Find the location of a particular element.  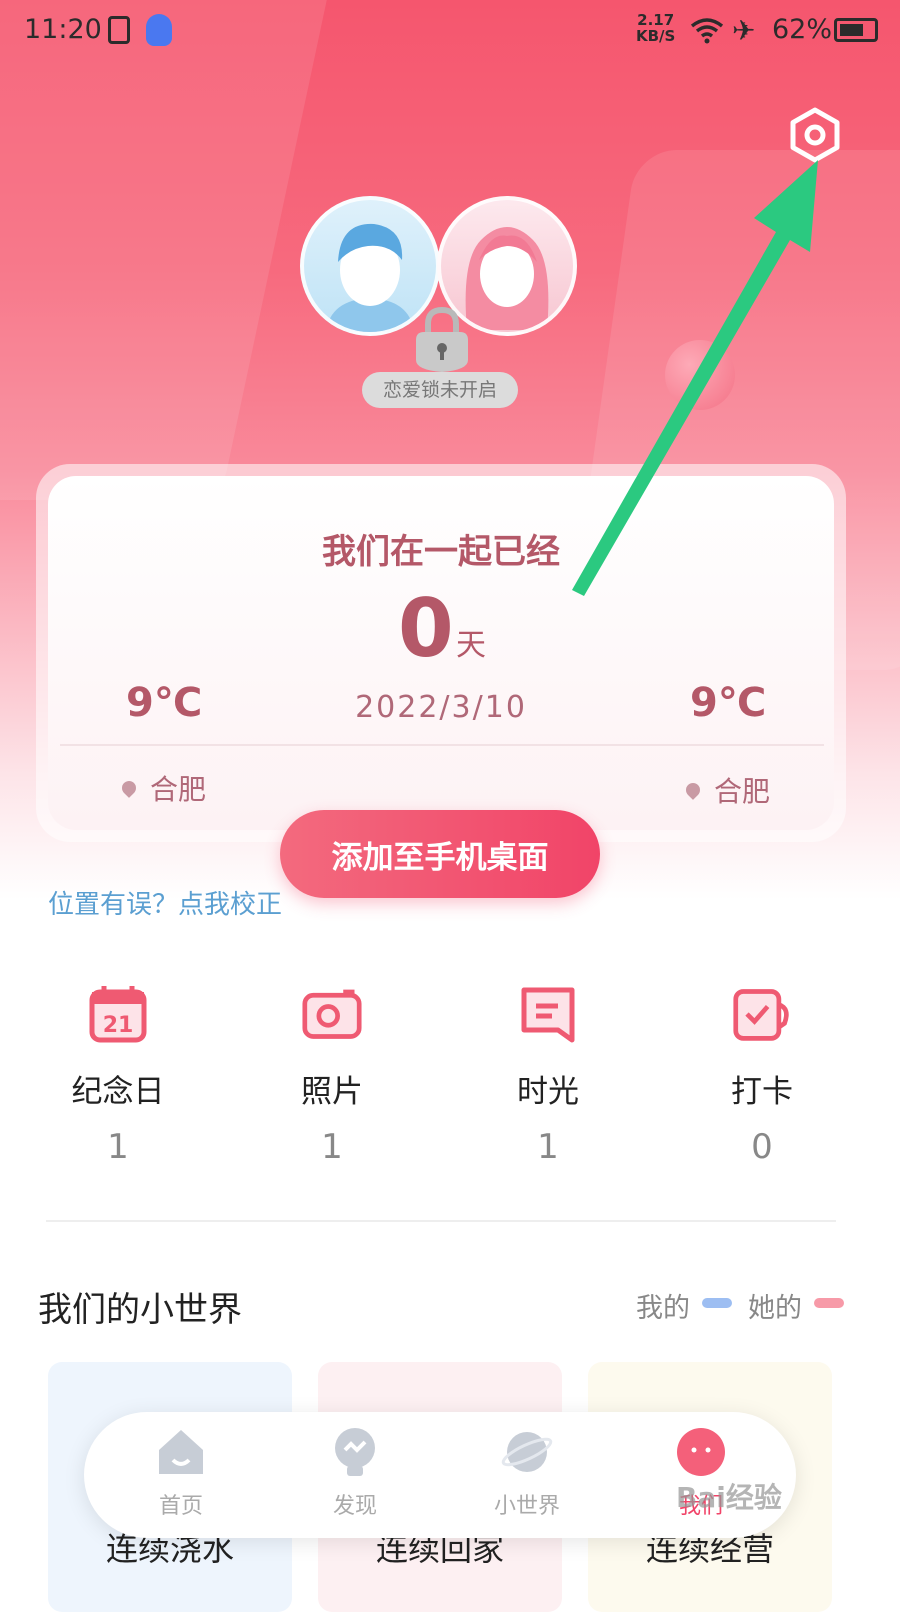

decor-panel is located at coordinates (170, 250).